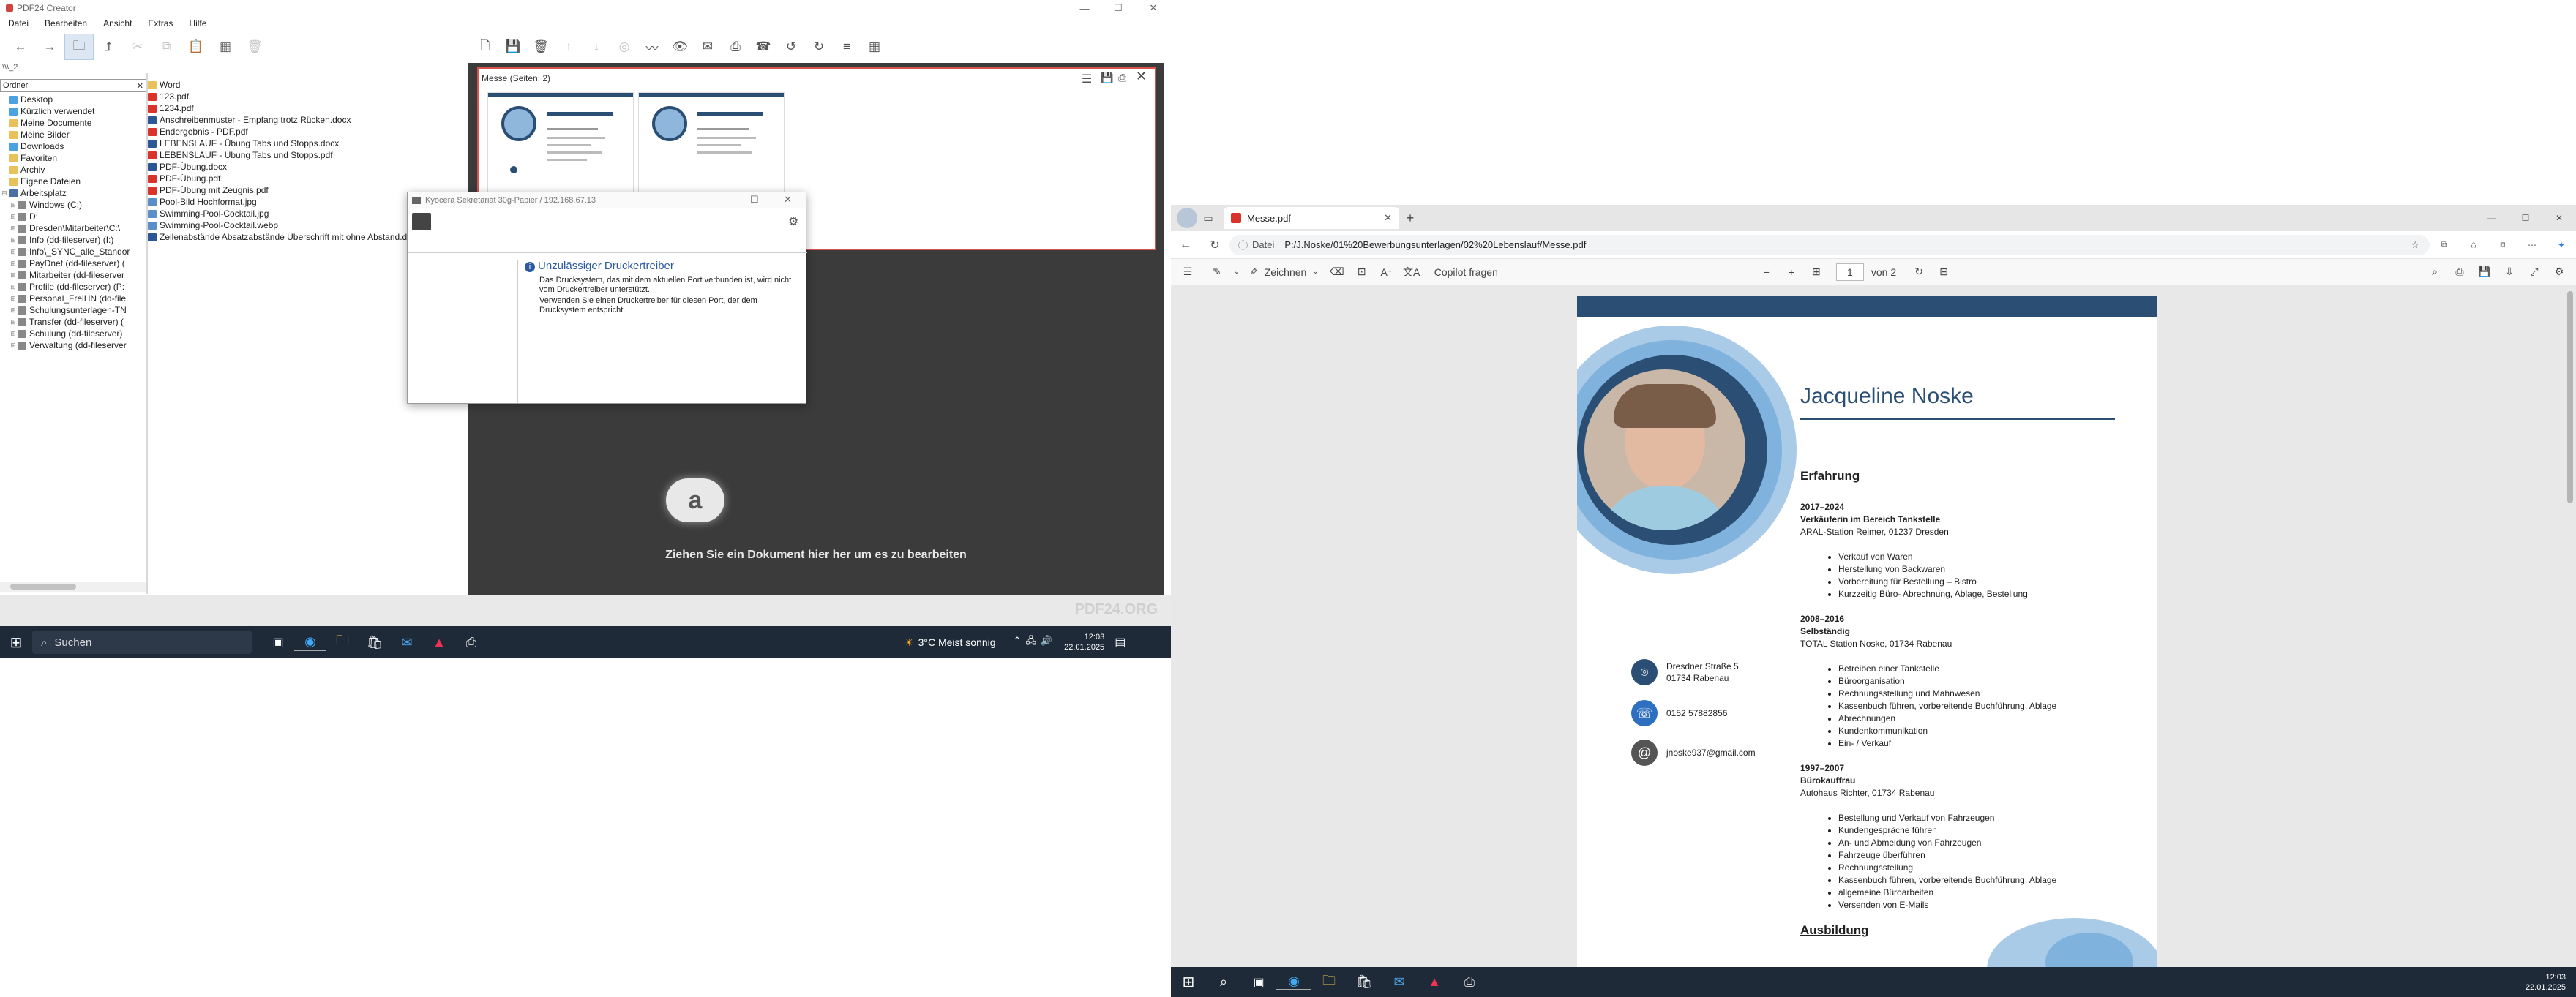 The image size is (2576, 997). Describe the element at coordinates (166, 47) in the screenshot. I see `copy-icon: ⧉` at that location.